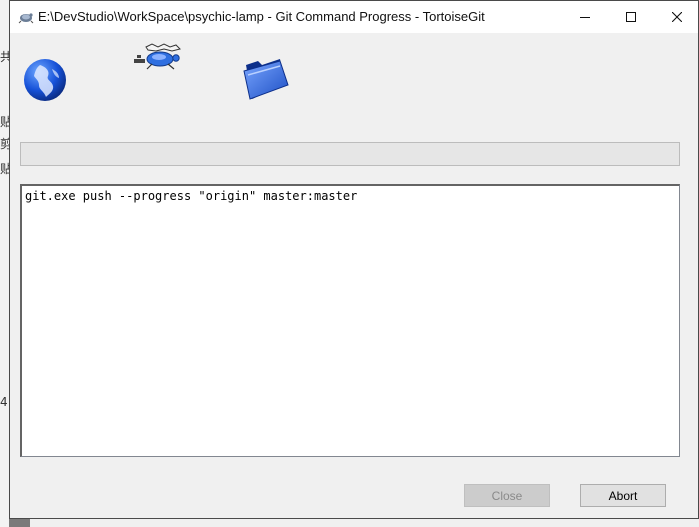  I want to click on earth-globe-icon, so click(45, 80).